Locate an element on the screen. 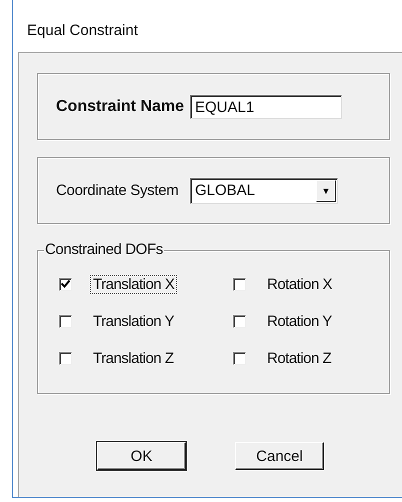 The width and height of the screenshot is (402, 502). checkbox-label: Translation Z is located at coordinates (133, 358).